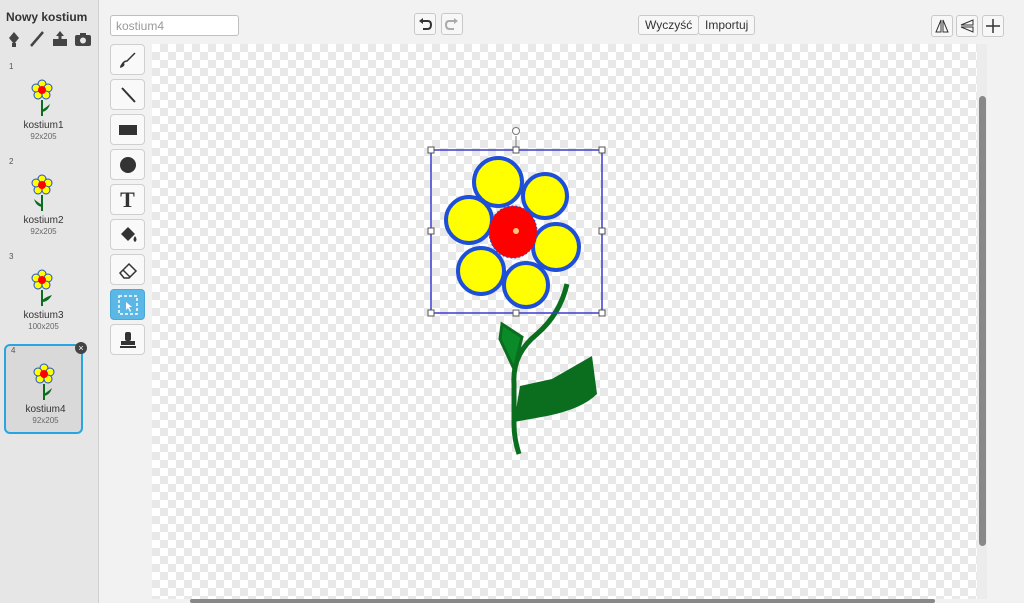 The image size is (1024, 603). I want to click on text-icon: T, so click(127, 199).